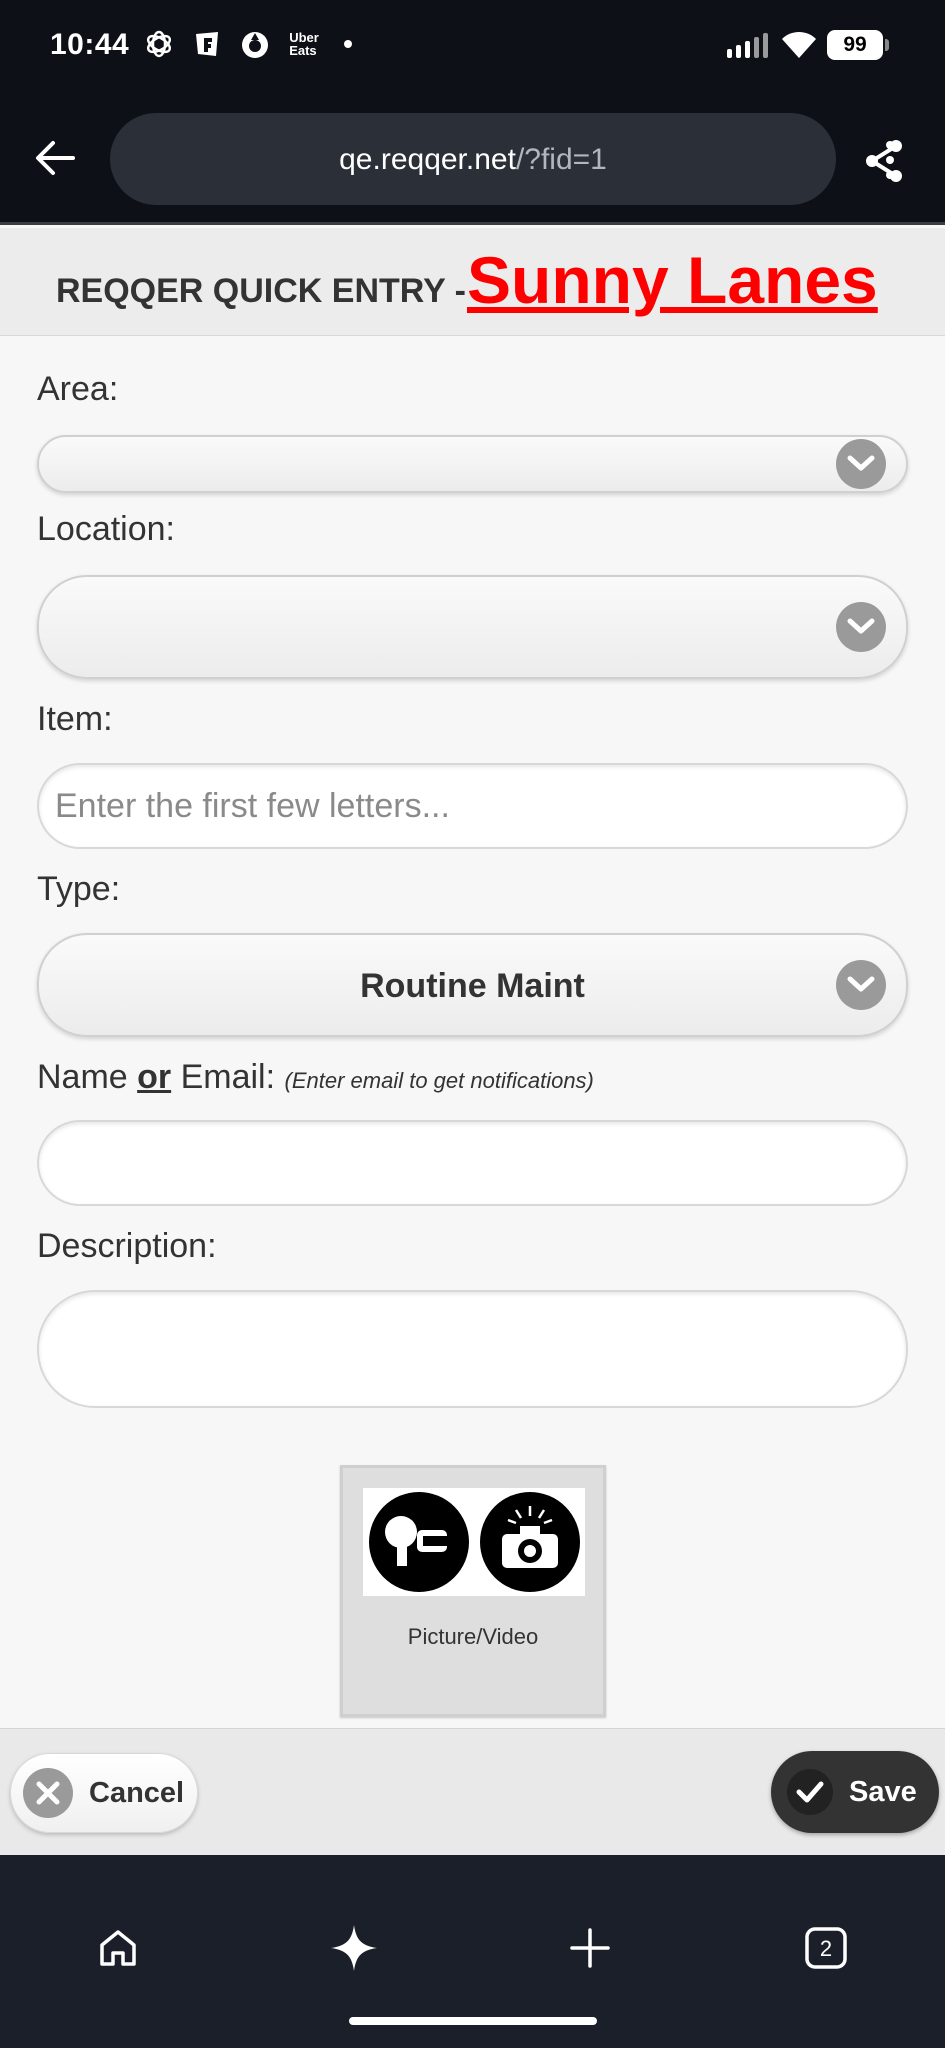 This screenshot has height=2048, width=945. Describe the element at coordinates (427, 159) in the screenshot. I see `url-host: qe.reqqer.net` at that location.